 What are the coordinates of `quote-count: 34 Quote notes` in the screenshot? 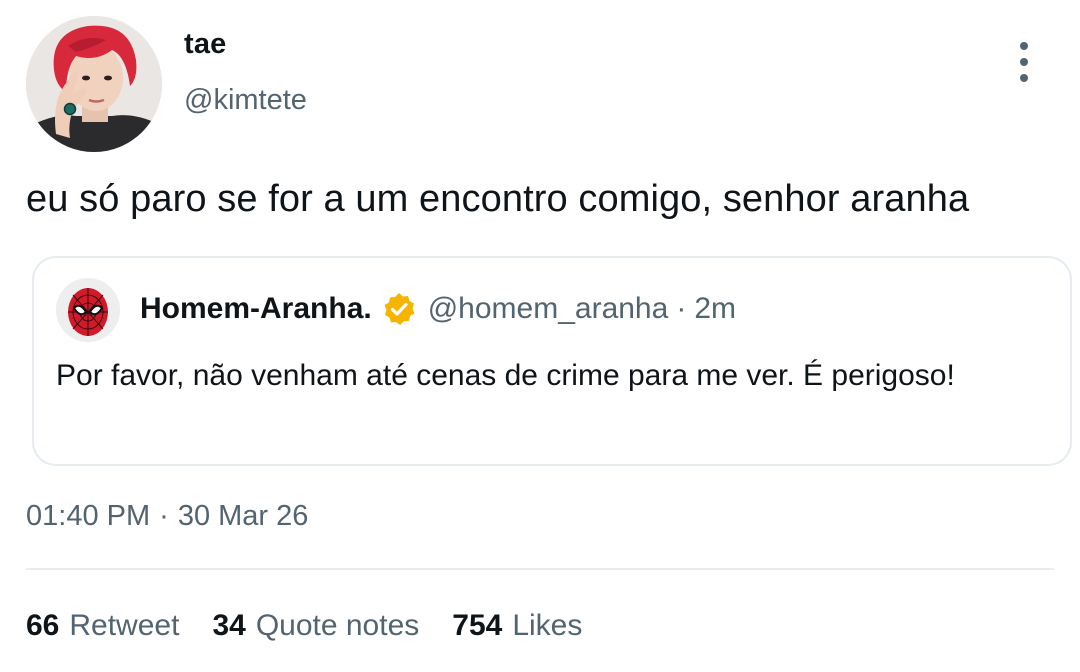 It's located at (315, 626).